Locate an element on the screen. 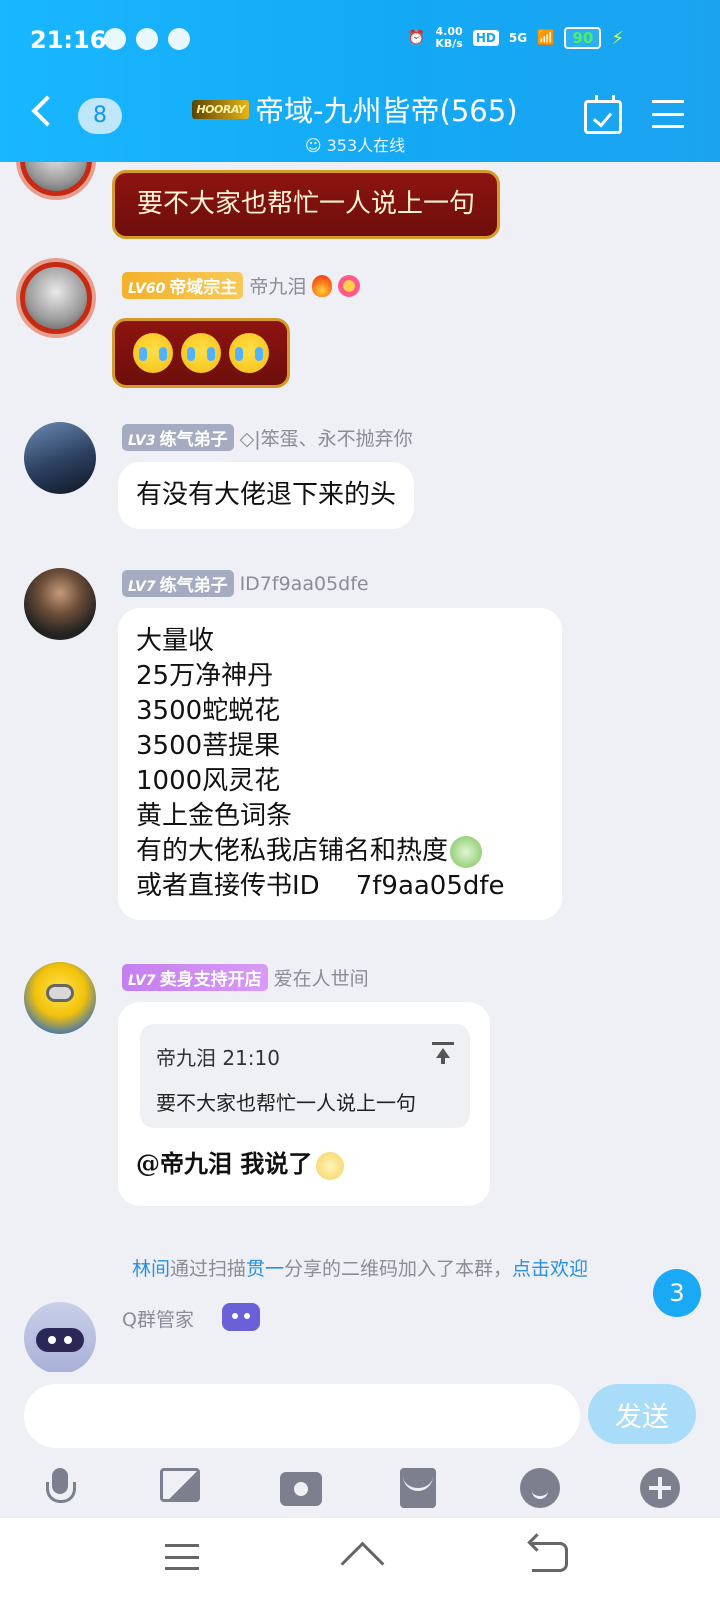 The height and width of the screenshot is (1606, 720). reply-content: @帝九泪 我说了 is located at coordinates (224, 1163).